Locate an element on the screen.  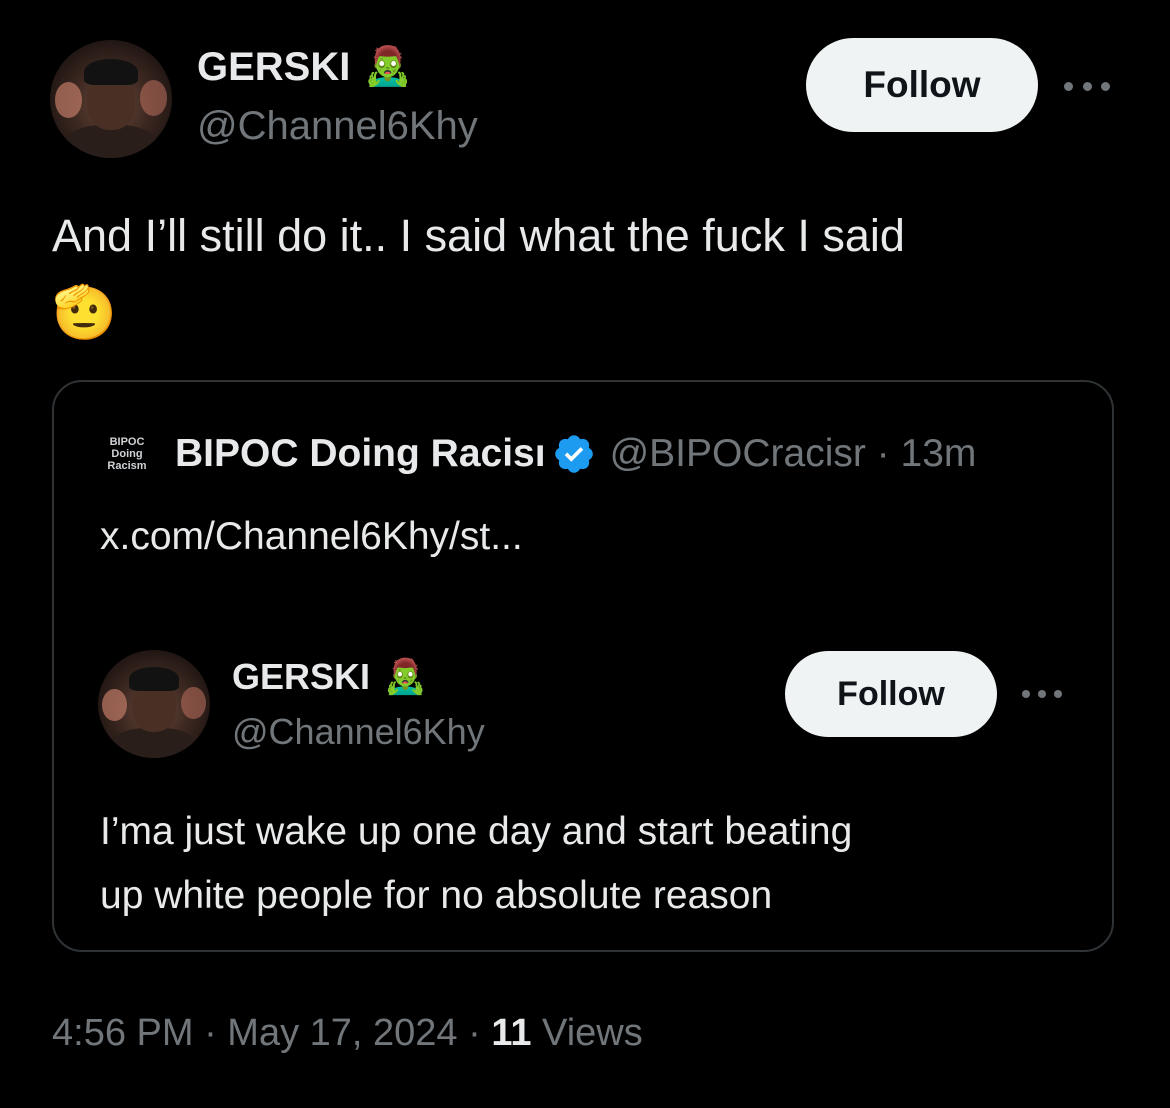
author-handle: @Channel6Khy is located at coordinates (337, 126).